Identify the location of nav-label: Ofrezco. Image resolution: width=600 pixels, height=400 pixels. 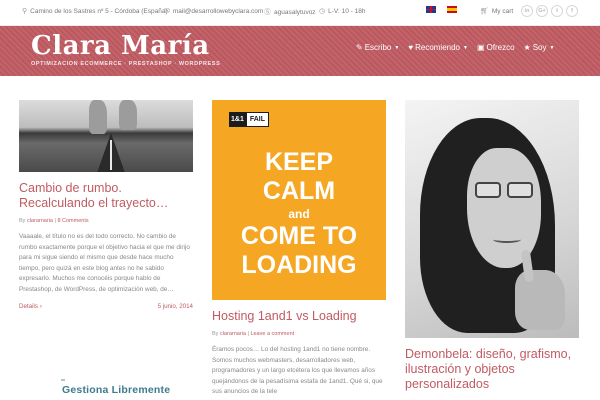
(501, 47).